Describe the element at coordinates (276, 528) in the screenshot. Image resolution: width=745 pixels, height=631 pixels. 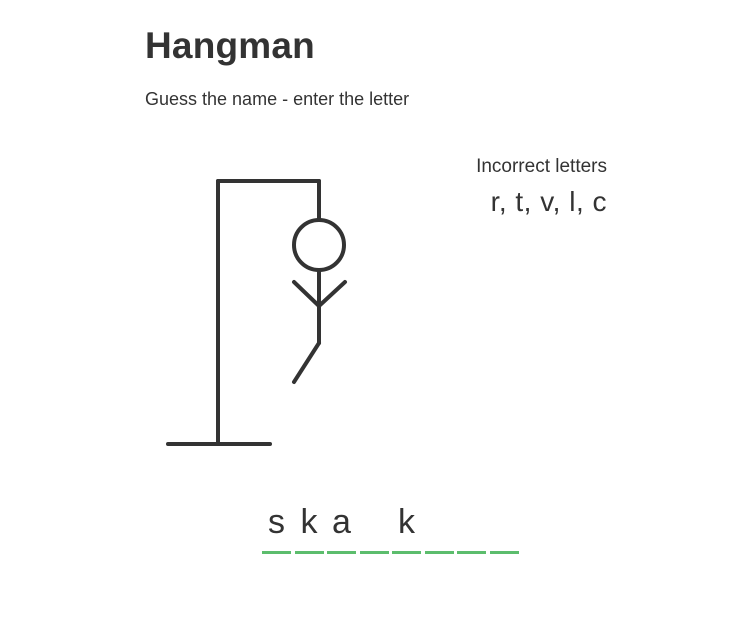
I see `letter-slot-1: s` at that location.